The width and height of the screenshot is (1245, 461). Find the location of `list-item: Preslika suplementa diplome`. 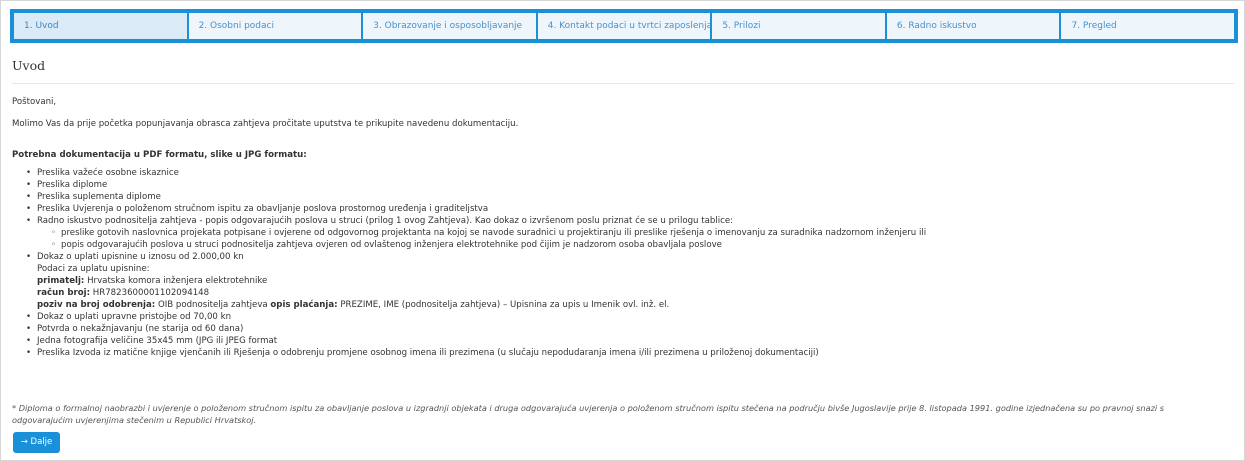

list-item: Preslika suplementa diplome is located at coordinates (630, 197).